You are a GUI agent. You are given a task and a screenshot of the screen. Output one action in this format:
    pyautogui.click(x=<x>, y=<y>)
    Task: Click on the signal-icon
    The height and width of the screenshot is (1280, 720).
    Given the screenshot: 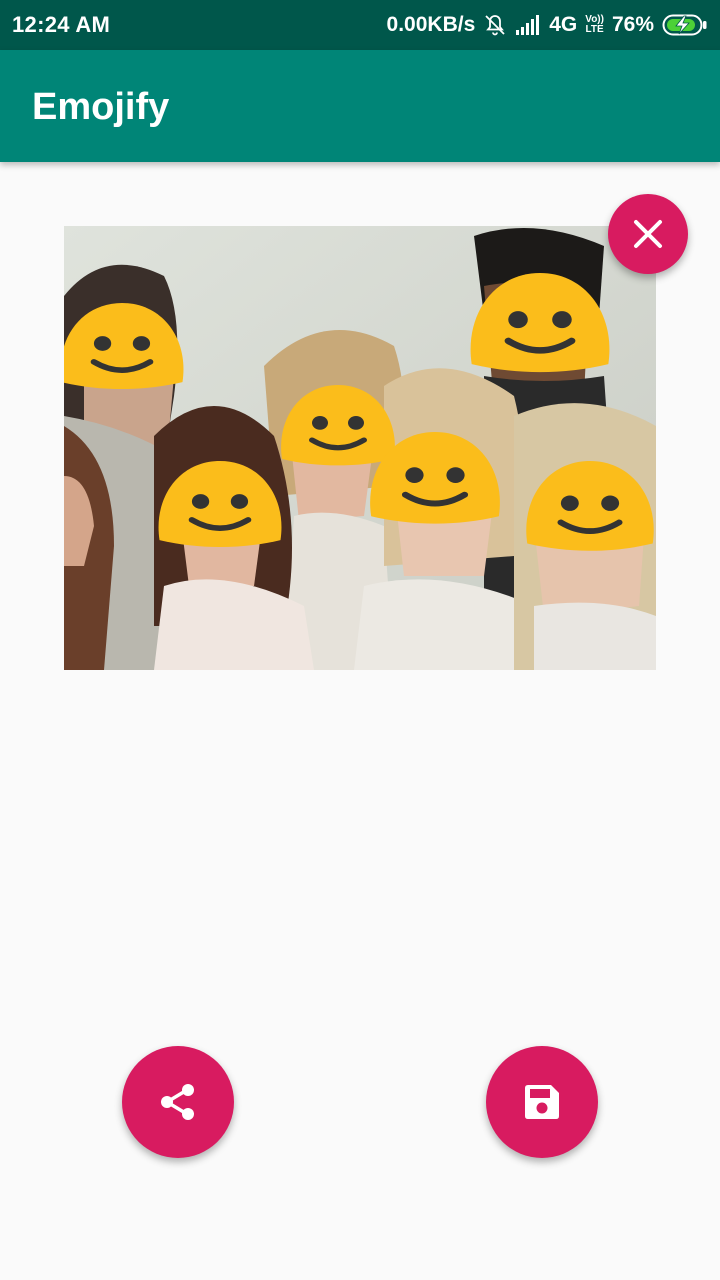 What is the action you would take?
    pyautogui.click(x=528, y=25)
    